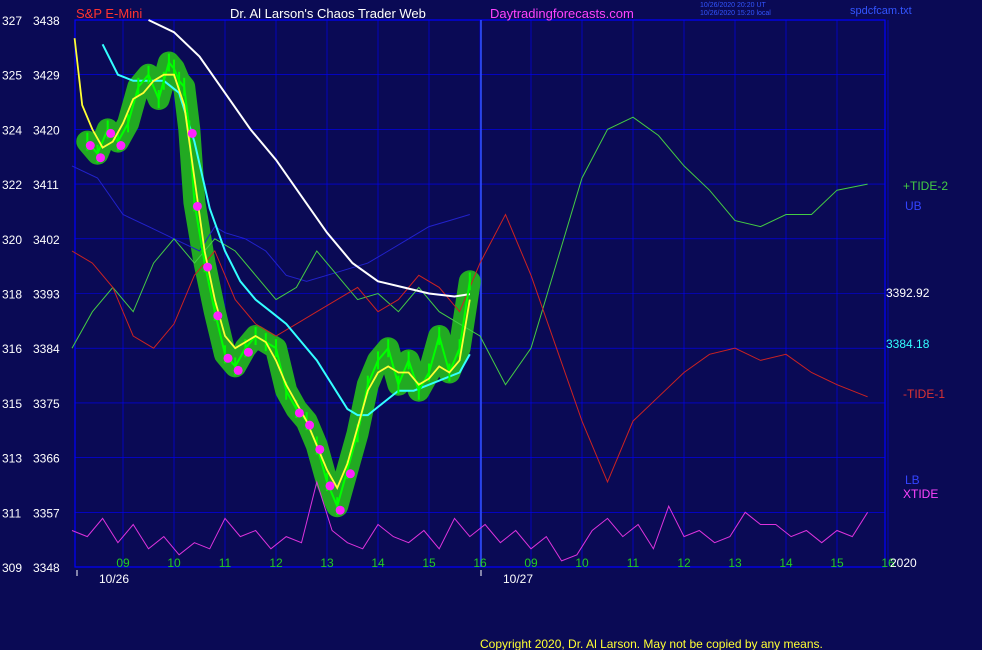 This screenshot has height=650, width=982. What do you see at coordinates (903, 563) in the screenshot?
I see `year-label: 2020` at bounding box center [903, 563].